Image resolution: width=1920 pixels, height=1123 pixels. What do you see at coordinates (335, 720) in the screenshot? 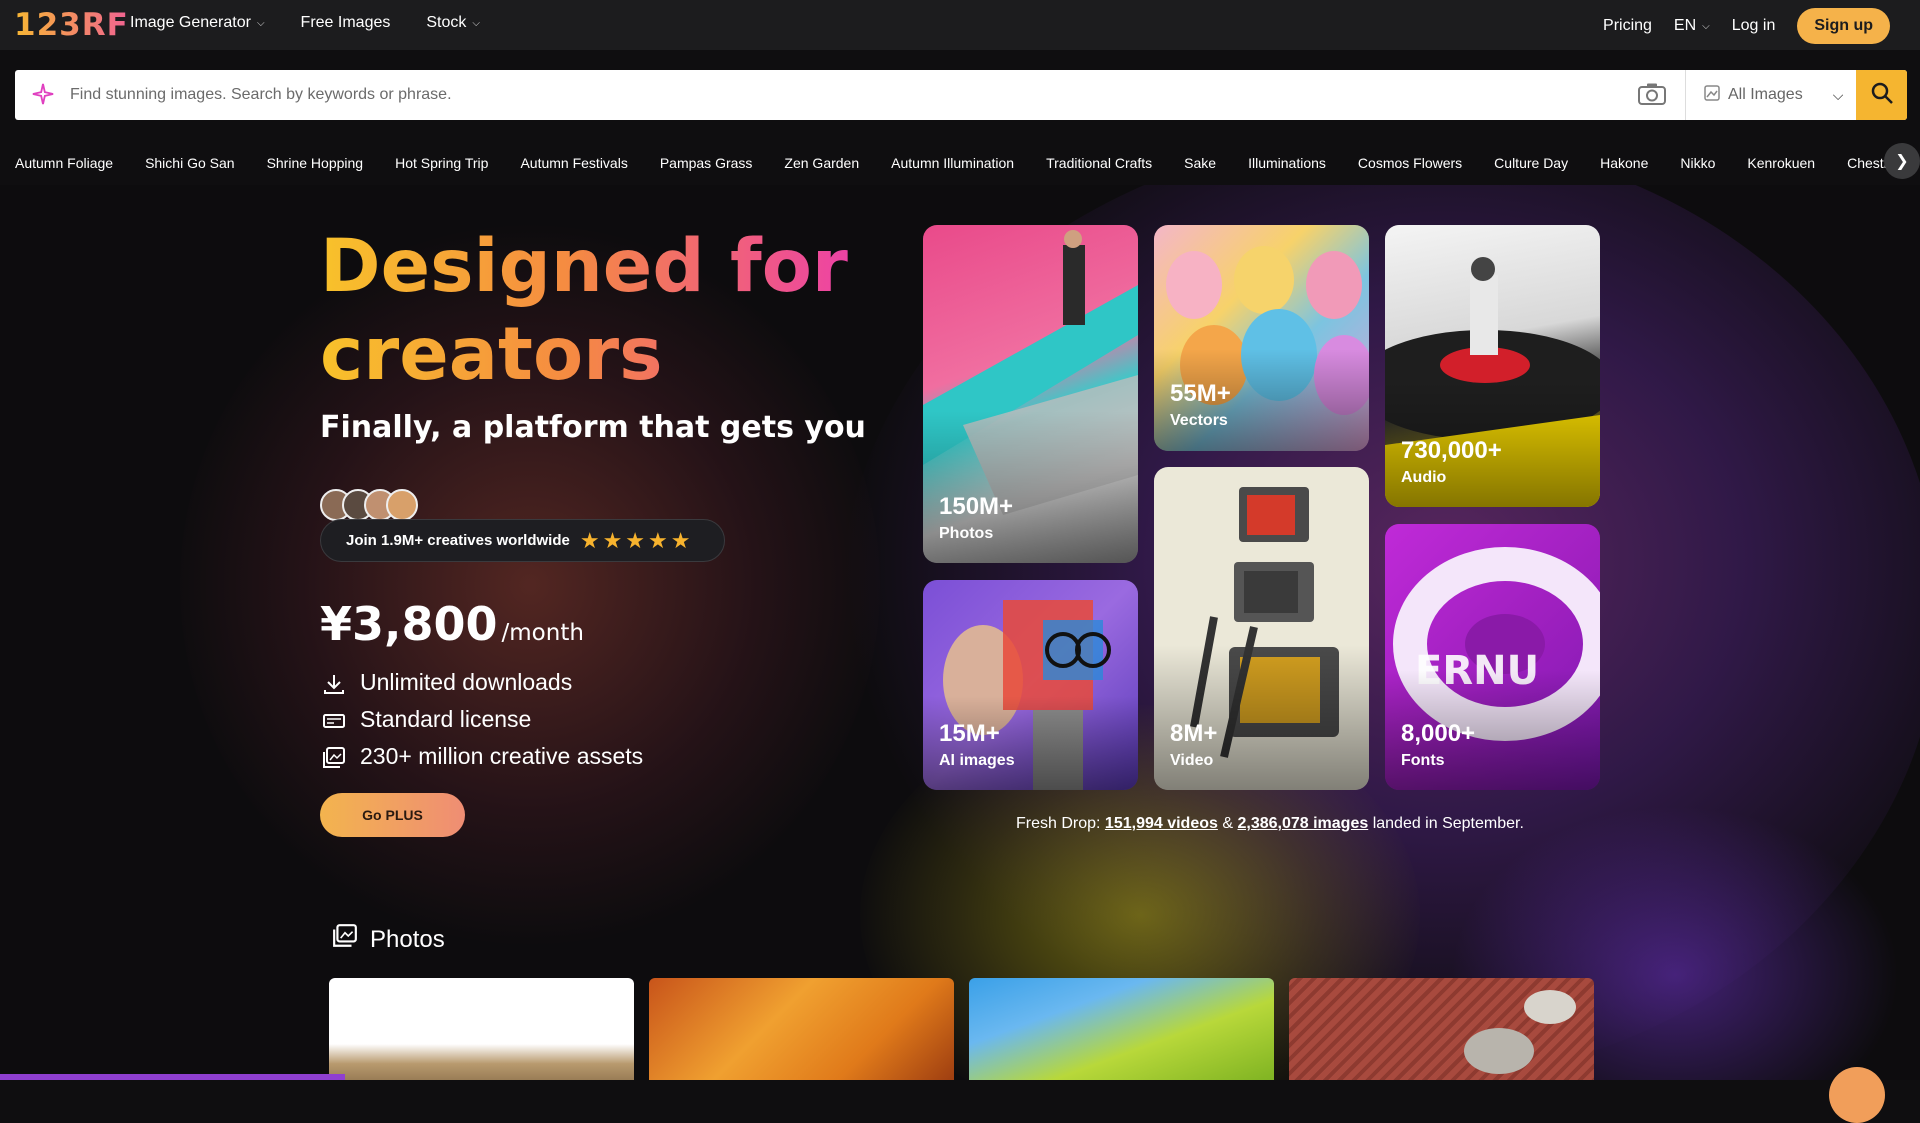
I see `license-icon` at bounding box center [335, 720].